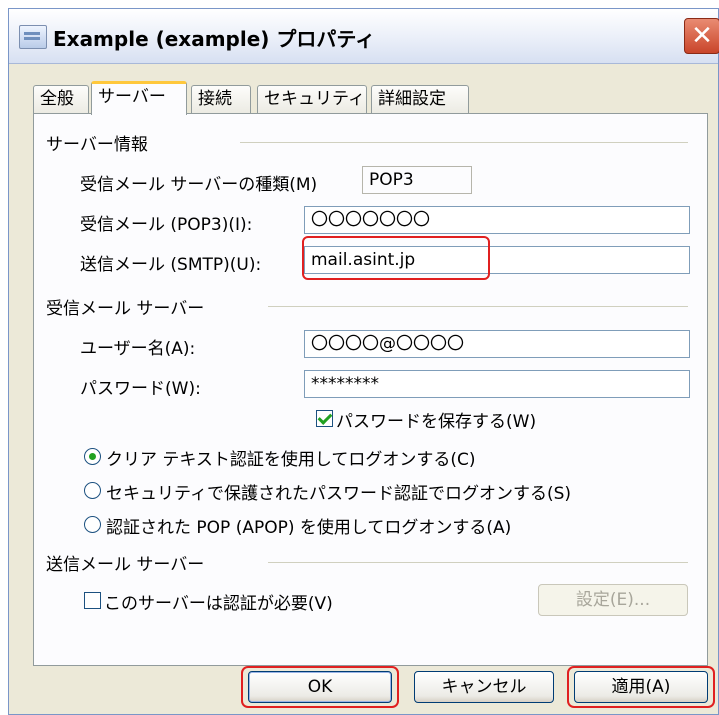  What do you see at coordinates (320, 687) in the screenshot?
I see `ok-button: OK` at bounding box center [320, 687].